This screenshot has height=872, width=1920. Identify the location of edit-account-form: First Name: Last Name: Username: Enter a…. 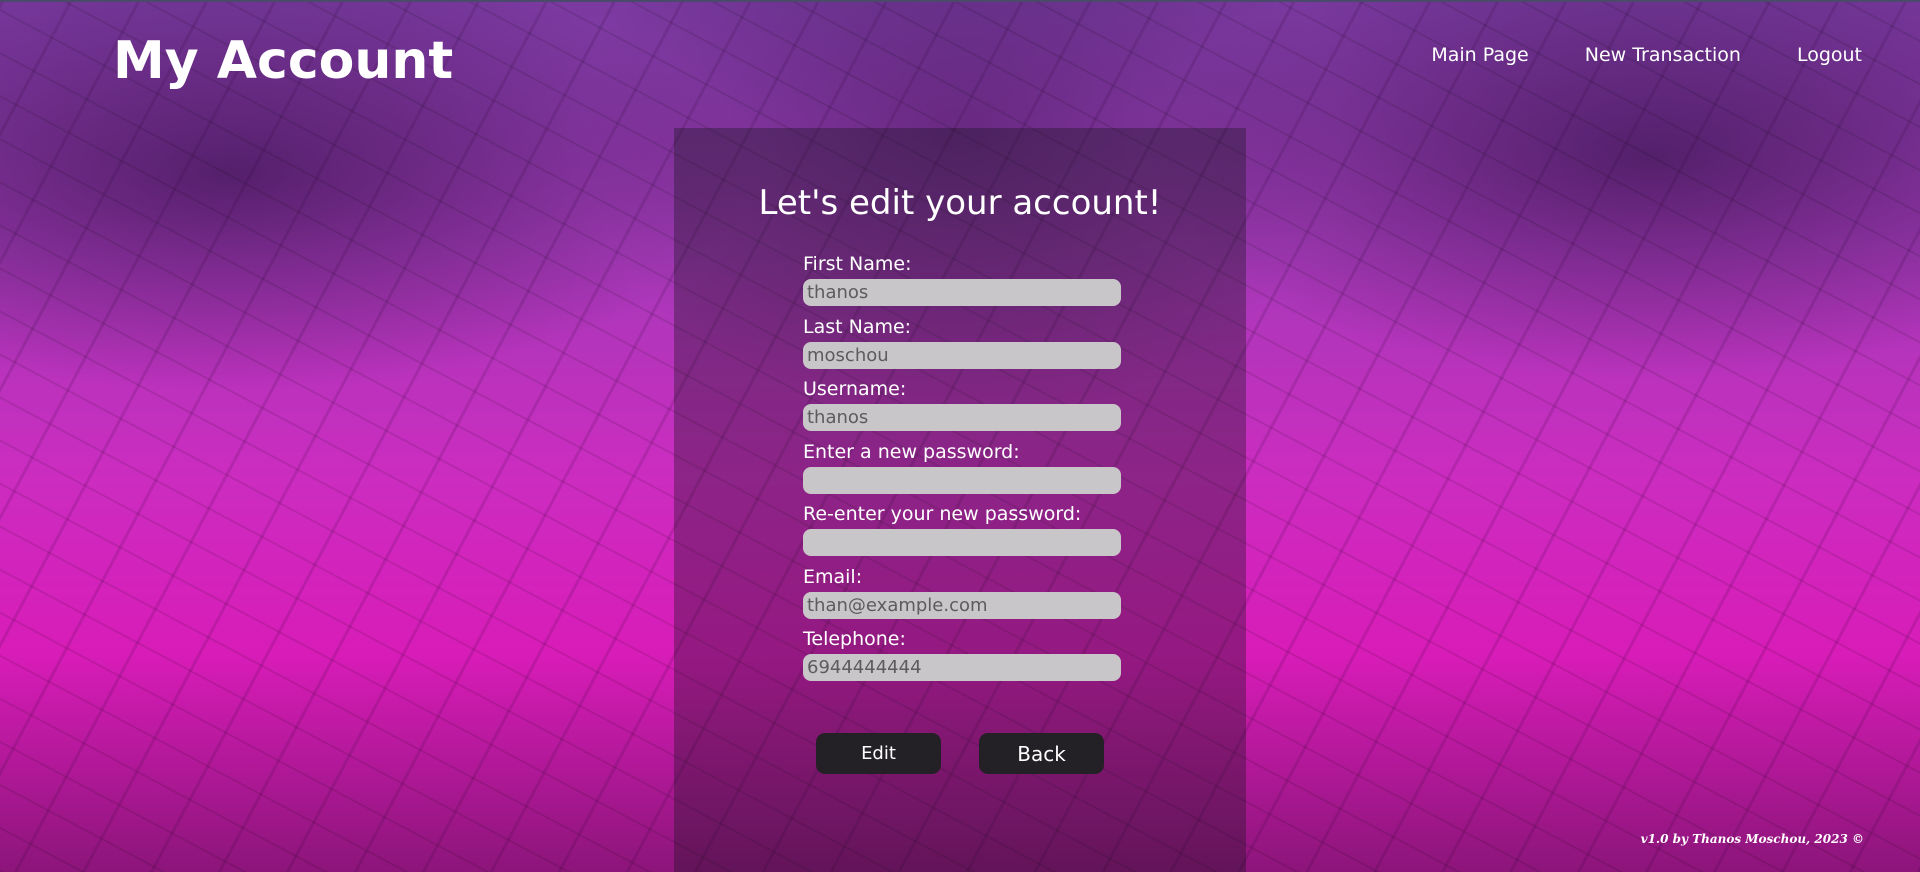
(962, 472).